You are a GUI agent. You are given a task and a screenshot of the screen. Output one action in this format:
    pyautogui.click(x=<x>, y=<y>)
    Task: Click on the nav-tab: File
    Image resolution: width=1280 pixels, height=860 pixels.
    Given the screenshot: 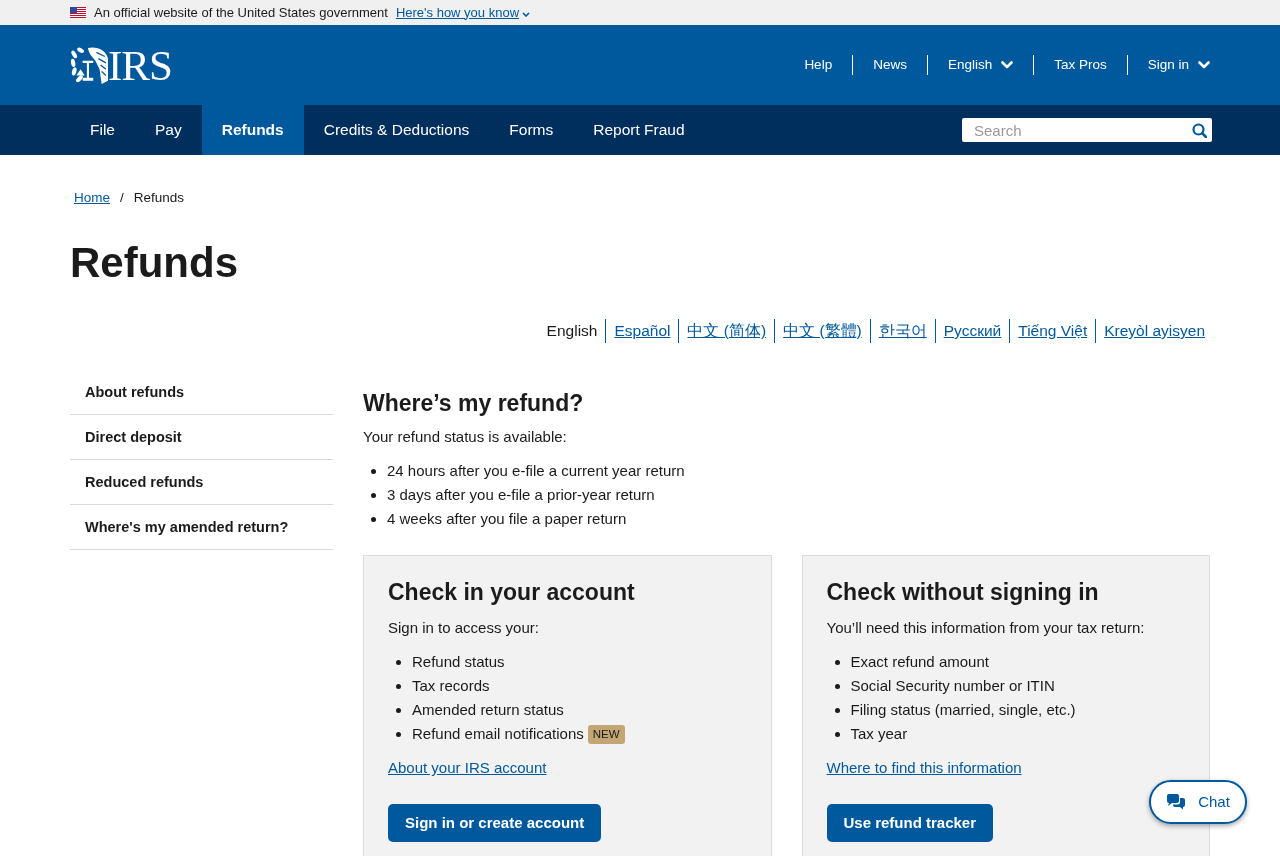 What is the action you would take?
    pyautogui.click(x=102, y=130)
    